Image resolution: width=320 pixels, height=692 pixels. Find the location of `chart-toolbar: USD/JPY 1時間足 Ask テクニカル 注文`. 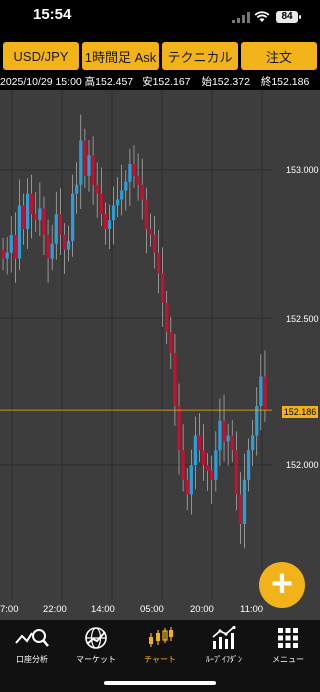

chart-toolbar: USD/JPY 1時間足 Ask テクニカル 注文 is located at coordinates (160, 57).